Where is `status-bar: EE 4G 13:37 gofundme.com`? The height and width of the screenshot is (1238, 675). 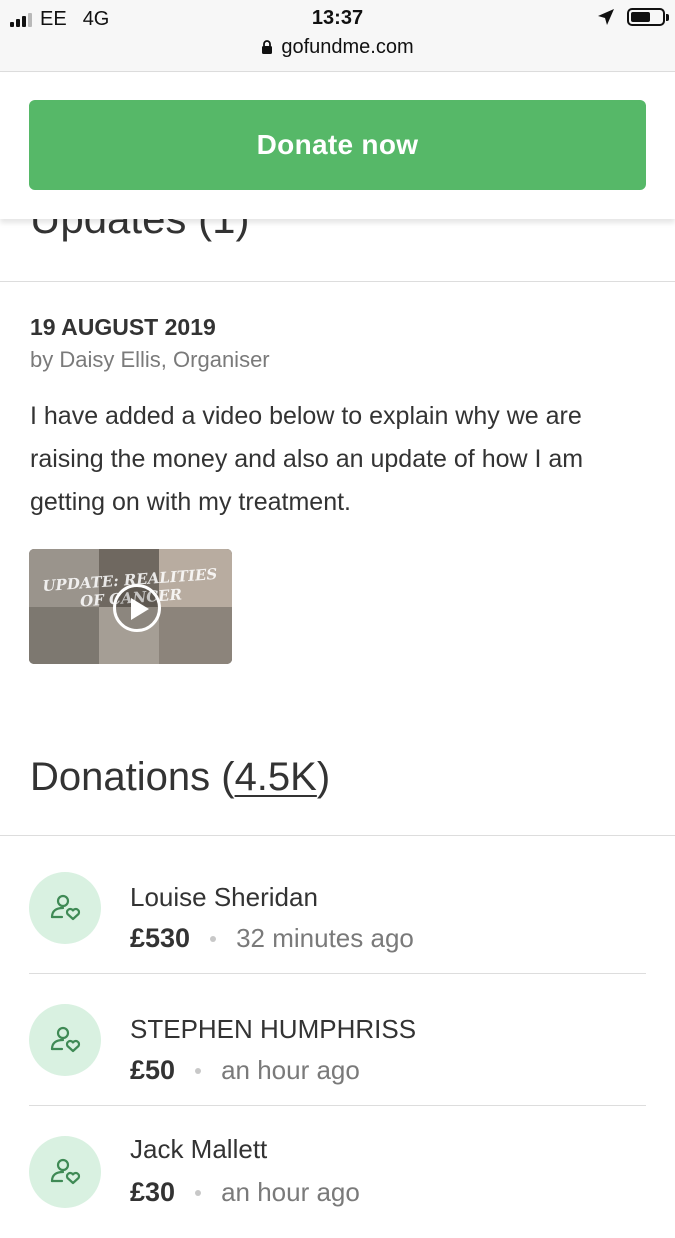 status-bar: EE 4G 13:37 gofundme.com is located at coordinates (337, 36).